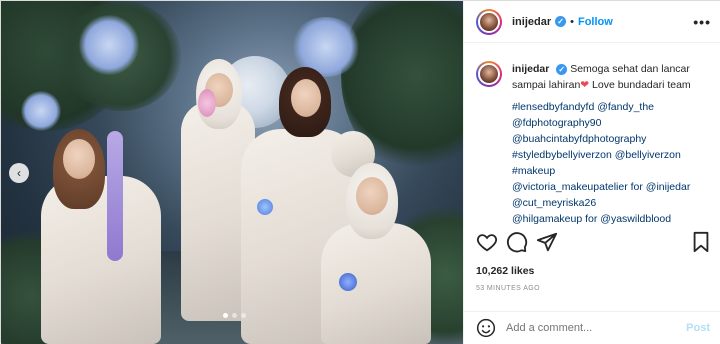  I want to click on share-icon, so click(547, 242).